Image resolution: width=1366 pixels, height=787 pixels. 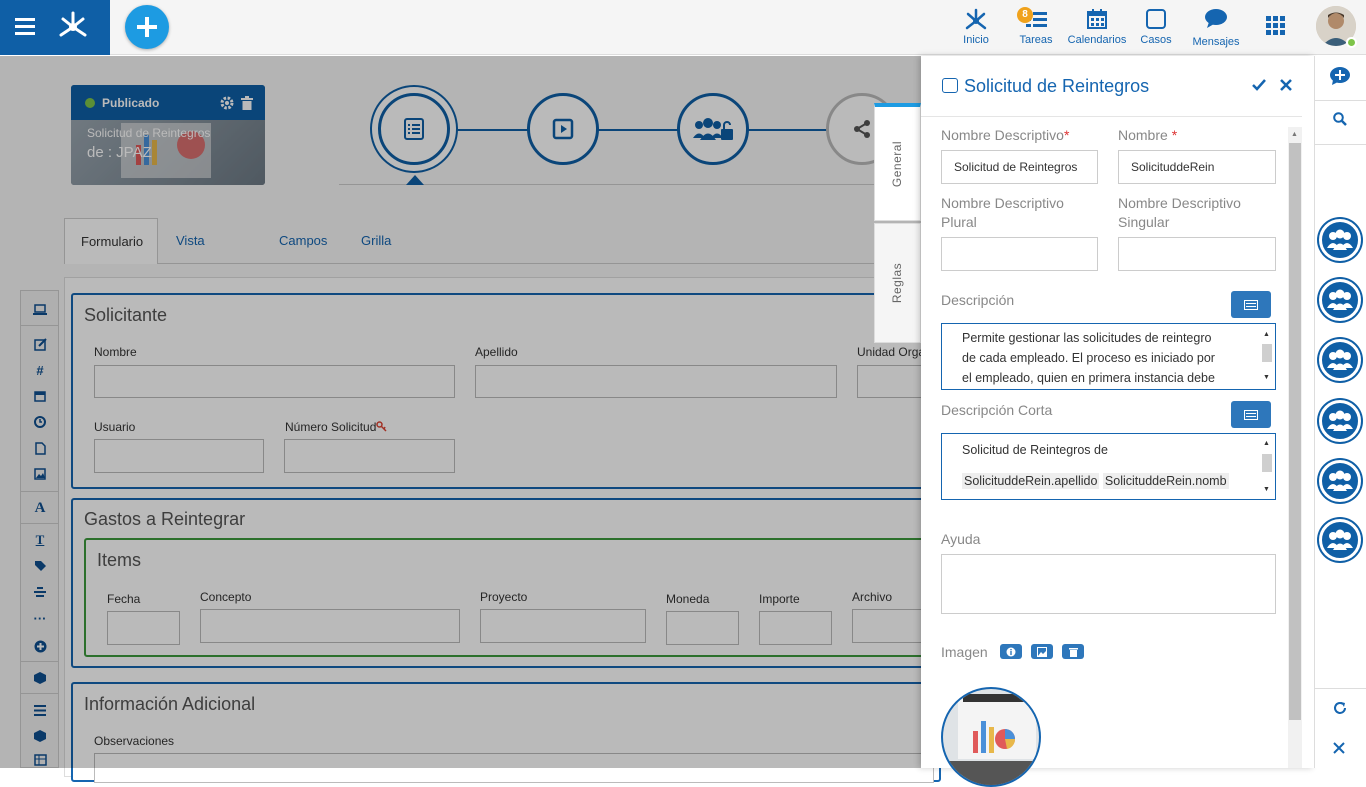 I want to click on info-button, so click(x=1011, y=651).